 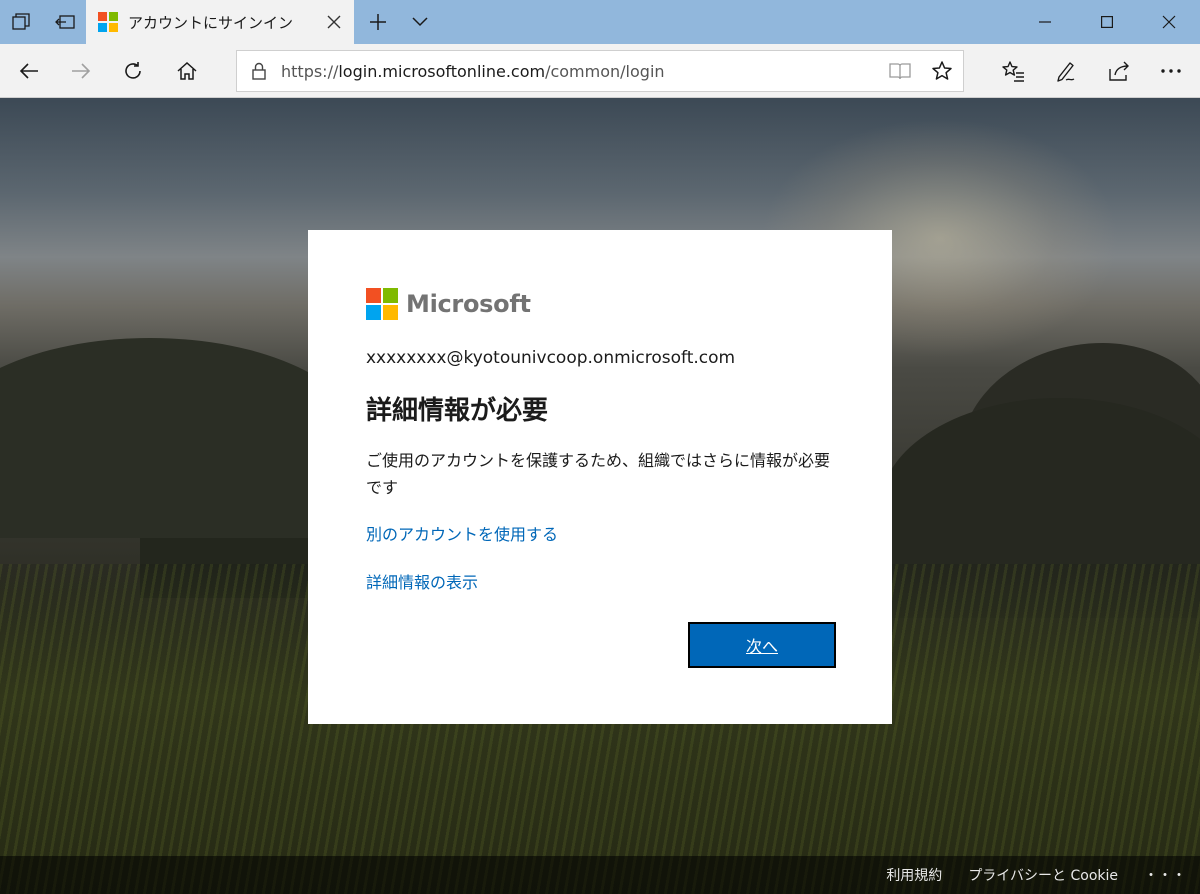 What do you see at coordinates (601, 533) in the screenshot?
I see `use-another-account-link: 別のアカウントを使用する` at bounding box center [601, 533].